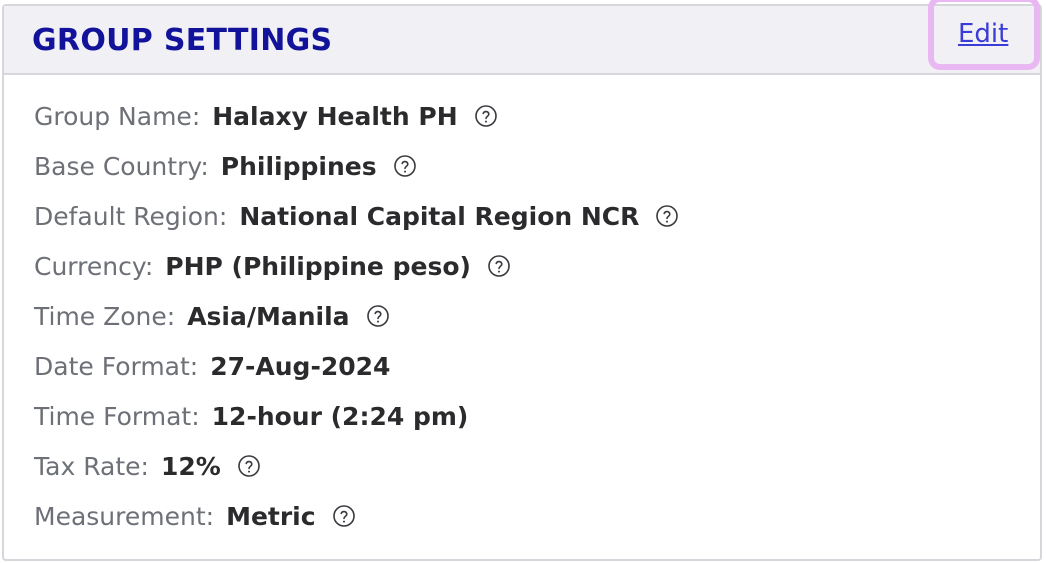  Describe the element at coordinates (318, 266) in the screenshot. I see `setting-value: PHP (Philippine peso)` at that location.